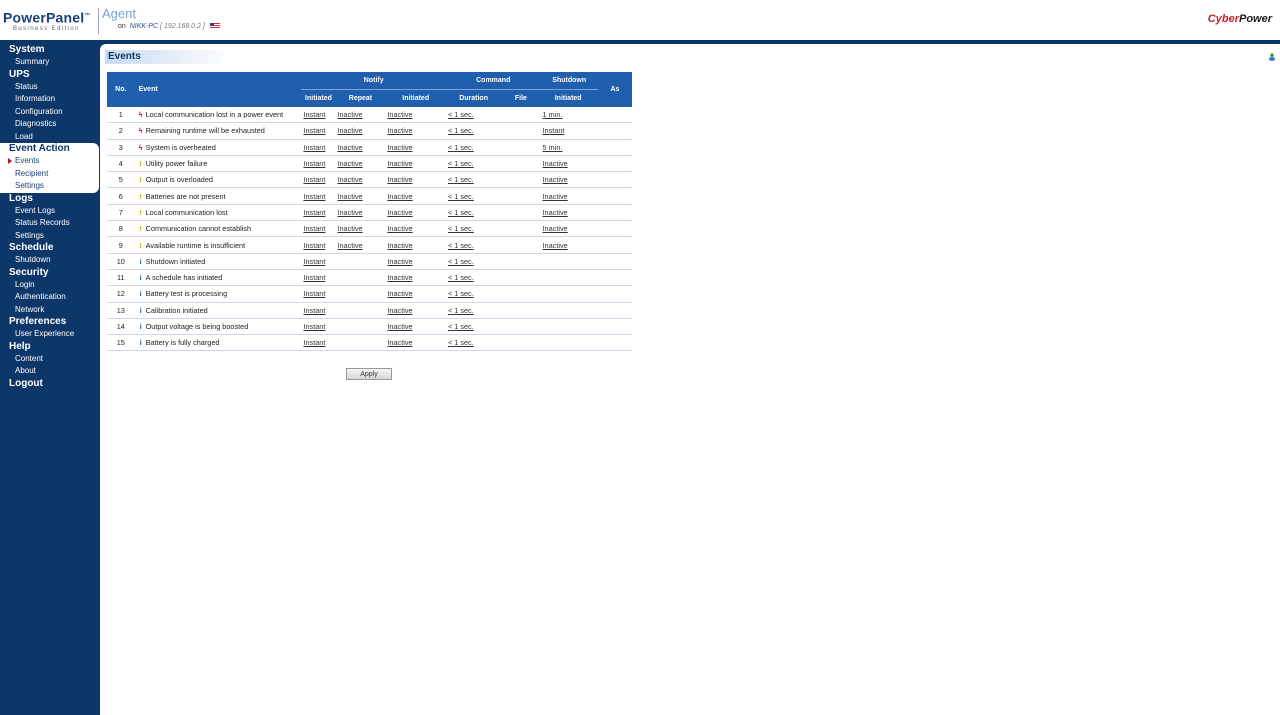  What do you see at coordinates (554, 130) in the screenshot?
I see `cell-shutdown-initiated-value: Instant` at bounding box center [554, 130].